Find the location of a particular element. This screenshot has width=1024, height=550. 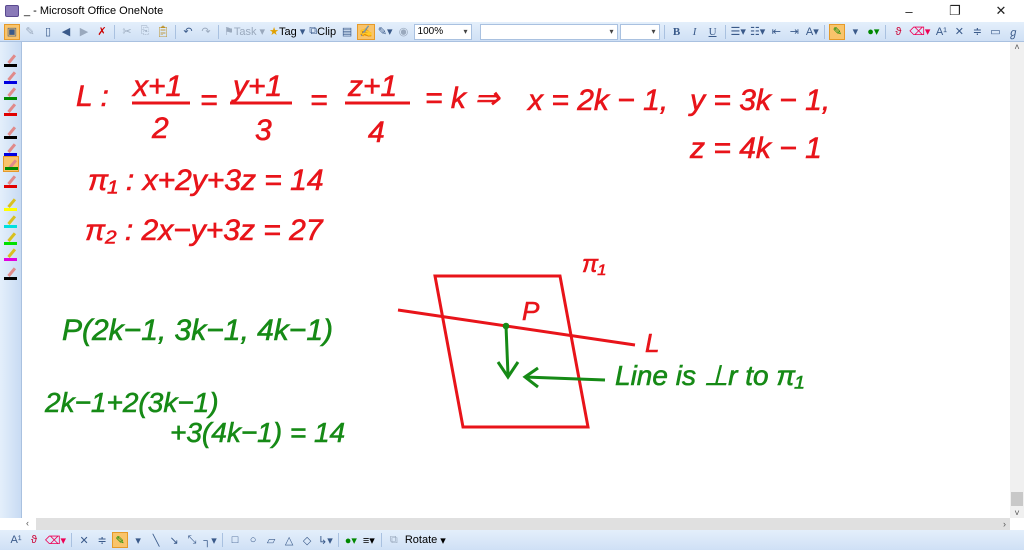

arrange-icon: ⧉ is located at coordinates (394, 540).